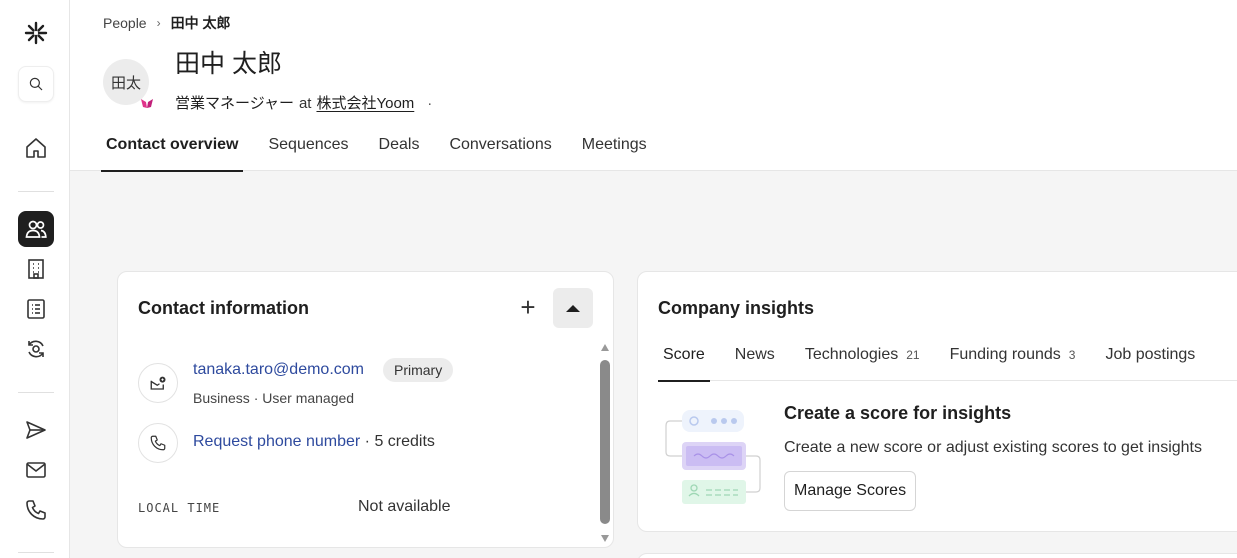 The width and height of the screenshot is (1237, 558). I want to click on tab-label: Score, so click(684, 354).